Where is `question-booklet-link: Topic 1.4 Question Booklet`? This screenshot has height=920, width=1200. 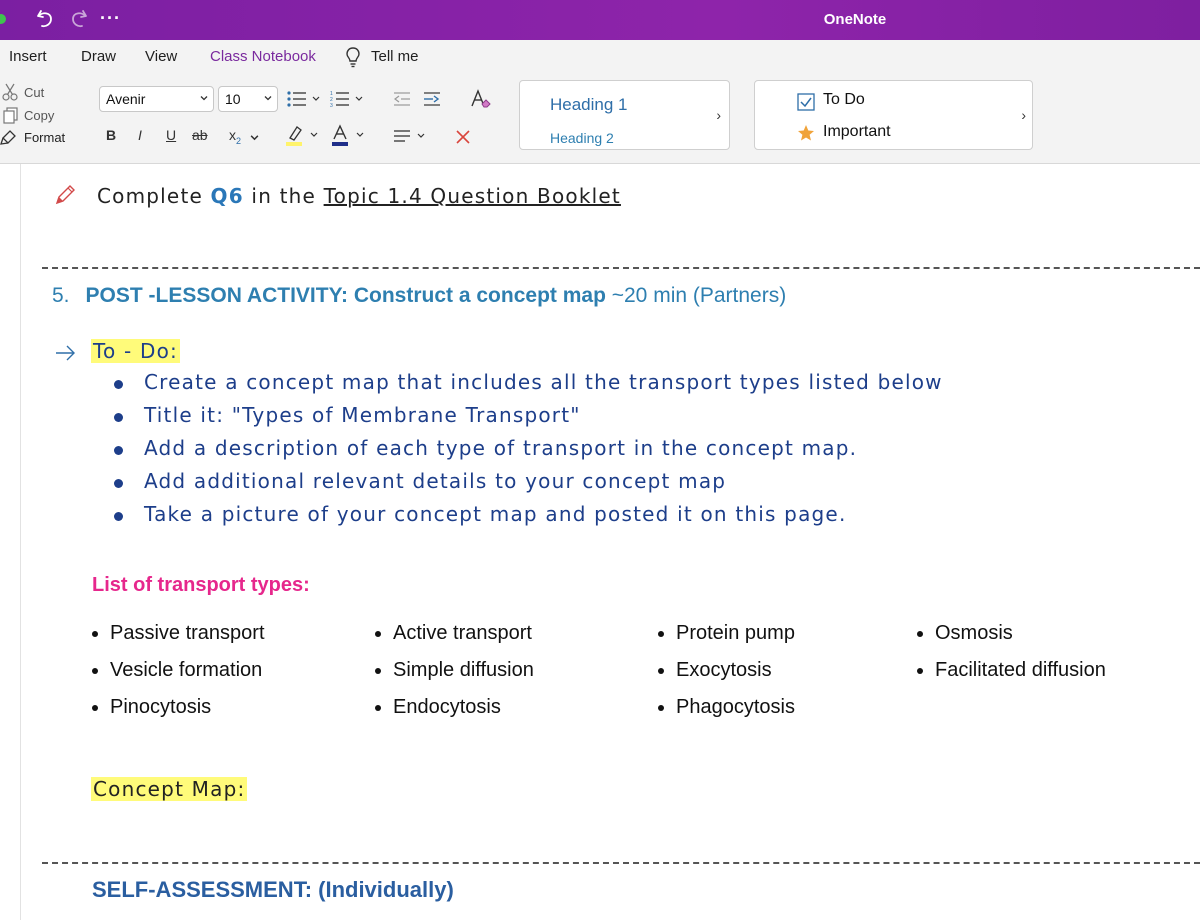 question-booklet-link: Topic 1.4 Question Booklet is located at coordinates (472, 196).